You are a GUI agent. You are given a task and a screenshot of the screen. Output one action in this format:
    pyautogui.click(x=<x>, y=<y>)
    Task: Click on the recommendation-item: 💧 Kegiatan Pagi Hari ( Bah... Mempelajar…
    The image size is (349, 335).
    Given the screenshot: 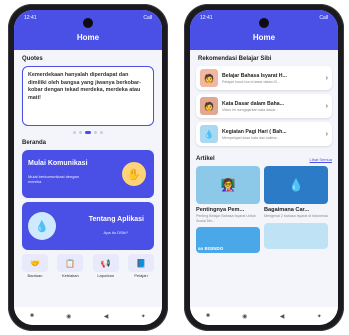 What is the action you would take?
    pyautogui.click(x=264, y=134)
    